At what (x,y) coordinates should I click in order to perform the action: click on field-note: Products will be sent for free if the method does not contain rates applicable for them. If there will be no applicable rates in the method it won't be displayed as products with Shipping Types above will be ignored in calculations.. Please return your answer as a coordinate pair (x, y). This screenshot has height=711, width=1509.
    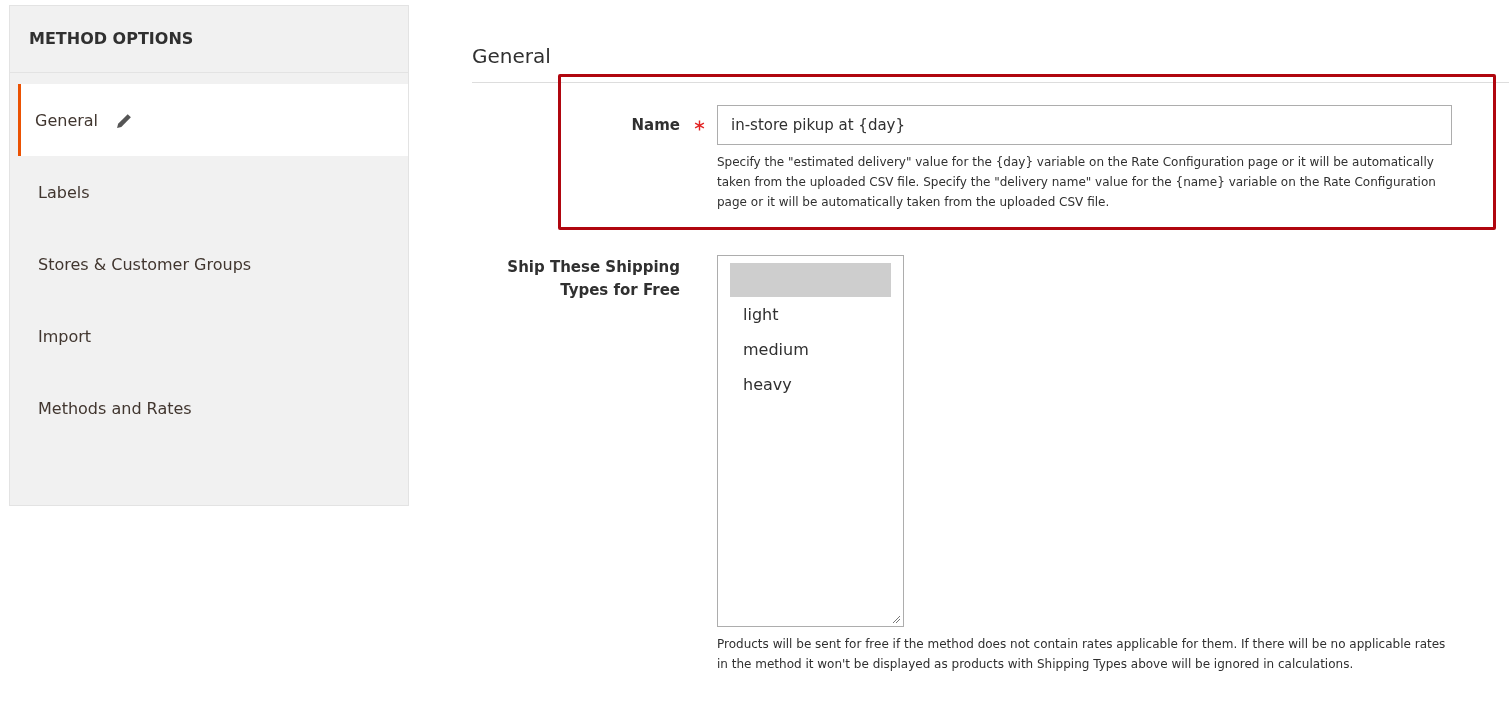
    Looking at the image, I should click on (1082, 654).